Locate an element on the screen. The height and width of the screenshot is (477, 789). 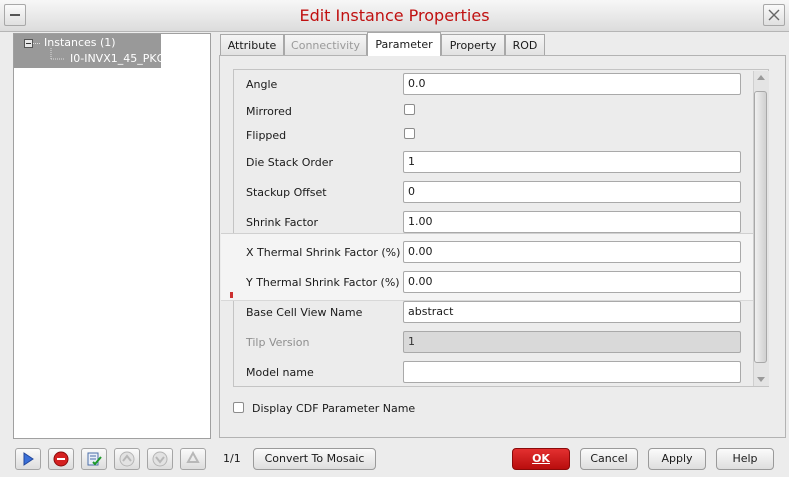
angle-field: 0.0 is located at coordinates (572, 84).